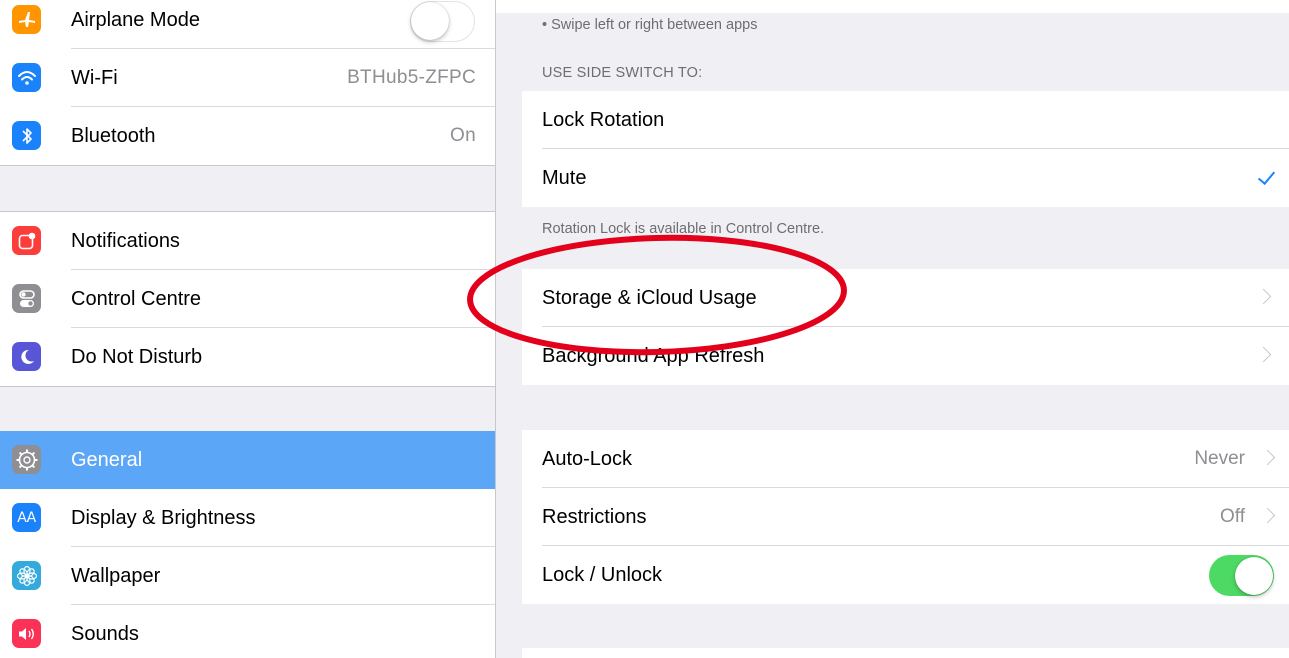  I want to click on bluetooth-status-value: On, so click(463, 135).